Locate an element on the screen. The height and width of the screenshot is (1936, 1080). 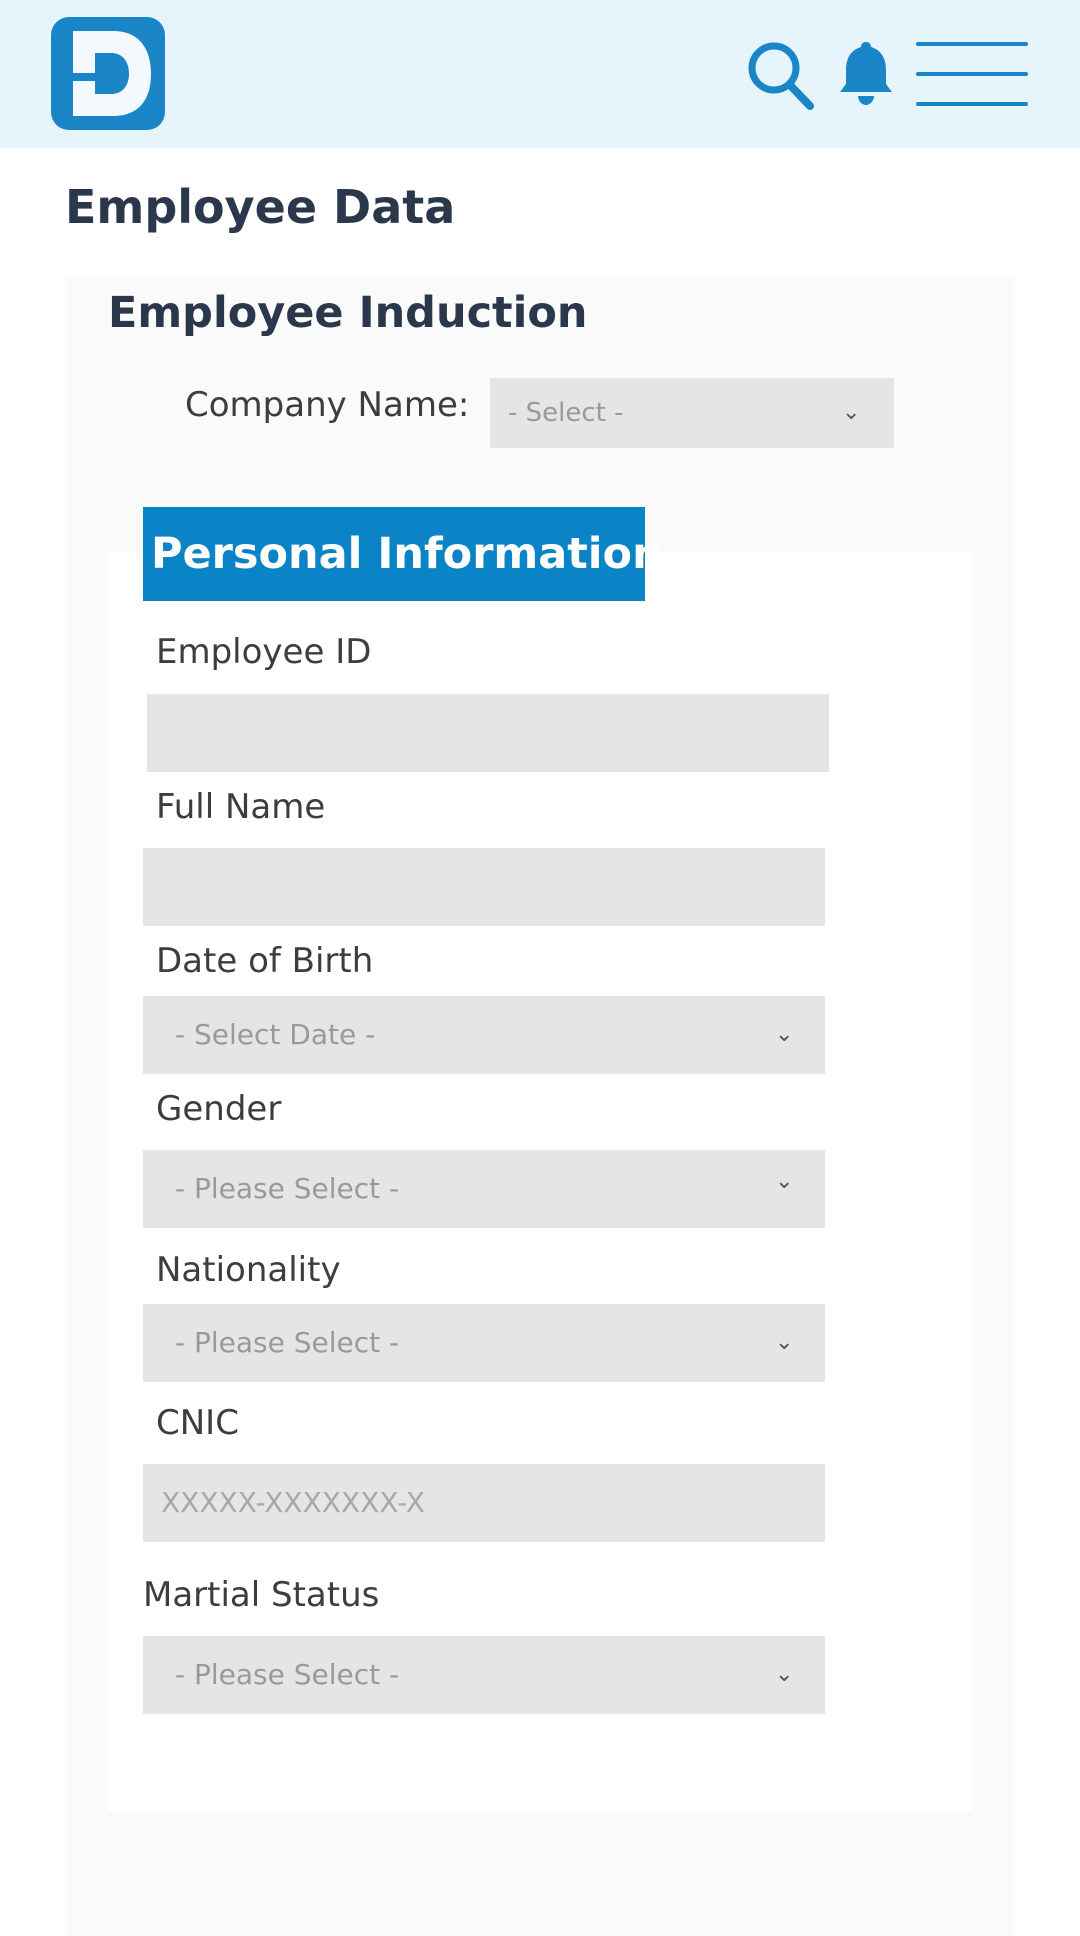
marital-status-select: - Please Select - ⌄ is located at coordinates (484, 1675).